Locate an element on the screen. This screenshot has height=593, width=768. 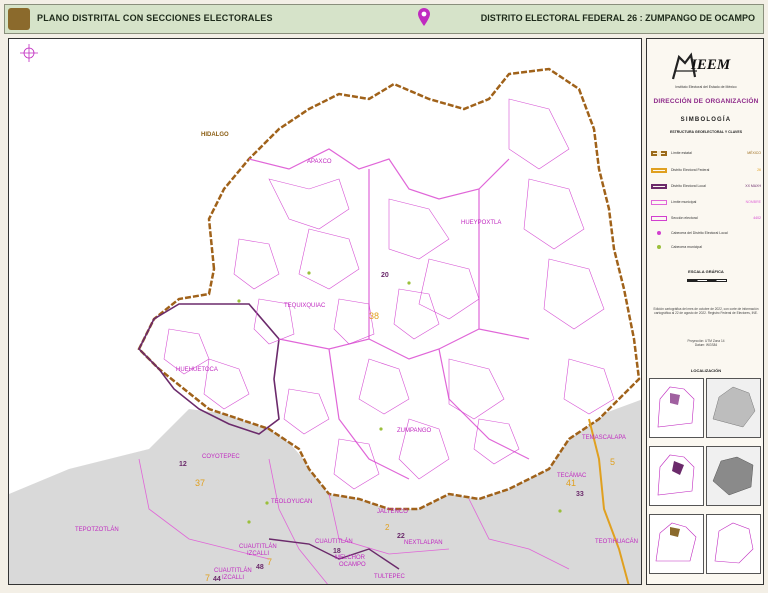
label-tepotzotlan: TEPOTZOTLÁN is located at coordinates (97, 529).